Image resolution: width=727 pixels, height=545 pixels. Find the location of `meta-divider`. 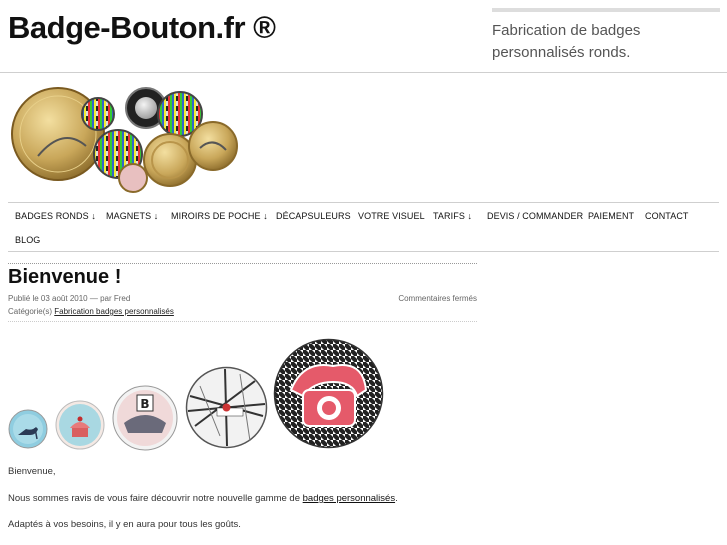

meta-divider is located at coordinates (242, 321).